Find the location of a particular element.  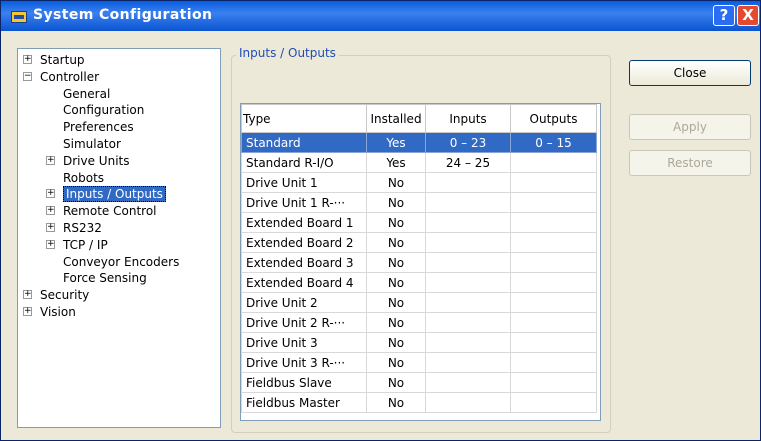

table-cell: Fieldbus Master is located at coordinates (304, 402).